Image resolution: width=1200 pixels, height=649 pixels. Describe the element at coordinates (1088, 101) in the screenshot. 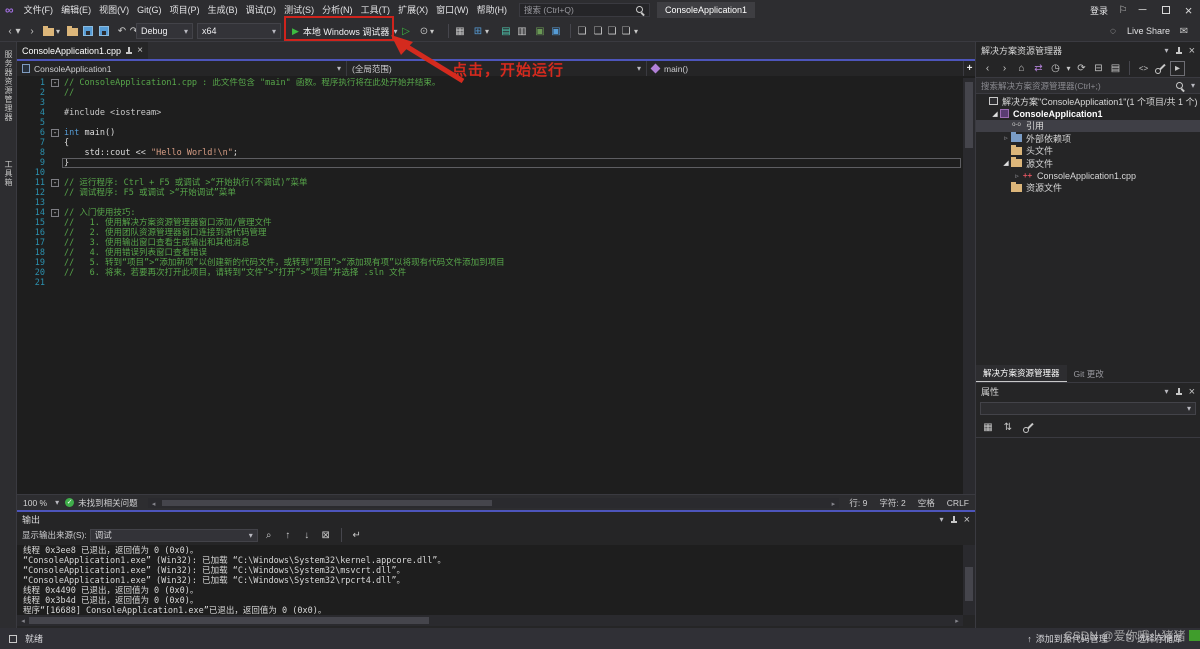

I see `tree-item-solution: 解决方案"ConsoleApplication1"(1 个项目/共 1 个)` at that location.